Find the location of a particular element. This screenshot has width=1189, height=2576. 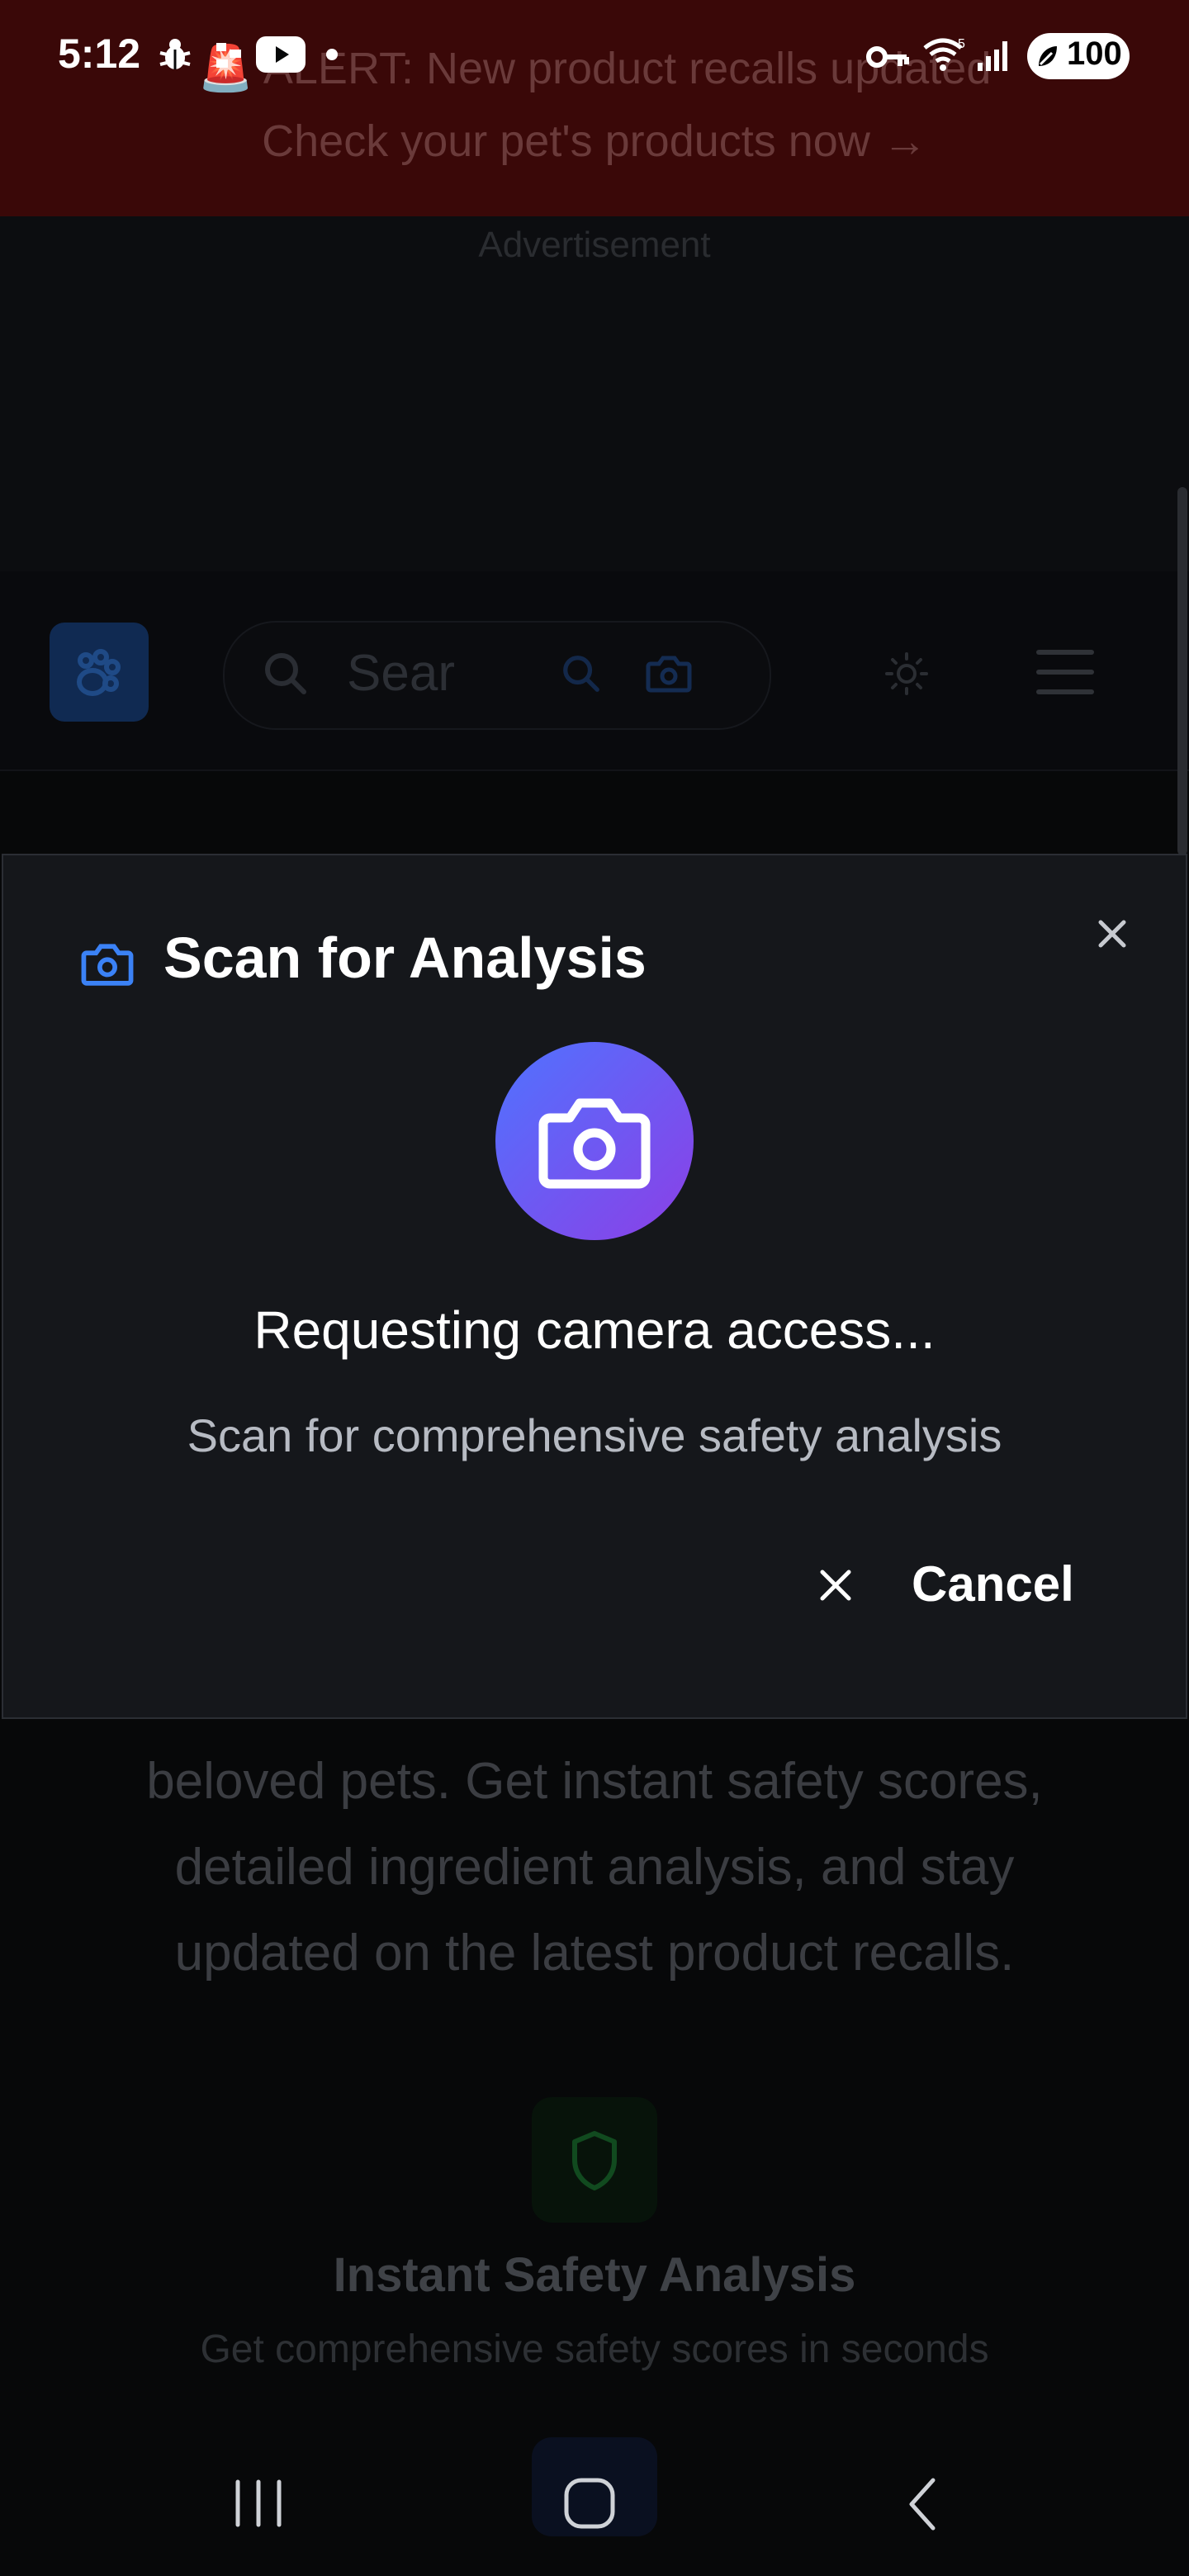

dots-icon is located at coordinates (228, 55).